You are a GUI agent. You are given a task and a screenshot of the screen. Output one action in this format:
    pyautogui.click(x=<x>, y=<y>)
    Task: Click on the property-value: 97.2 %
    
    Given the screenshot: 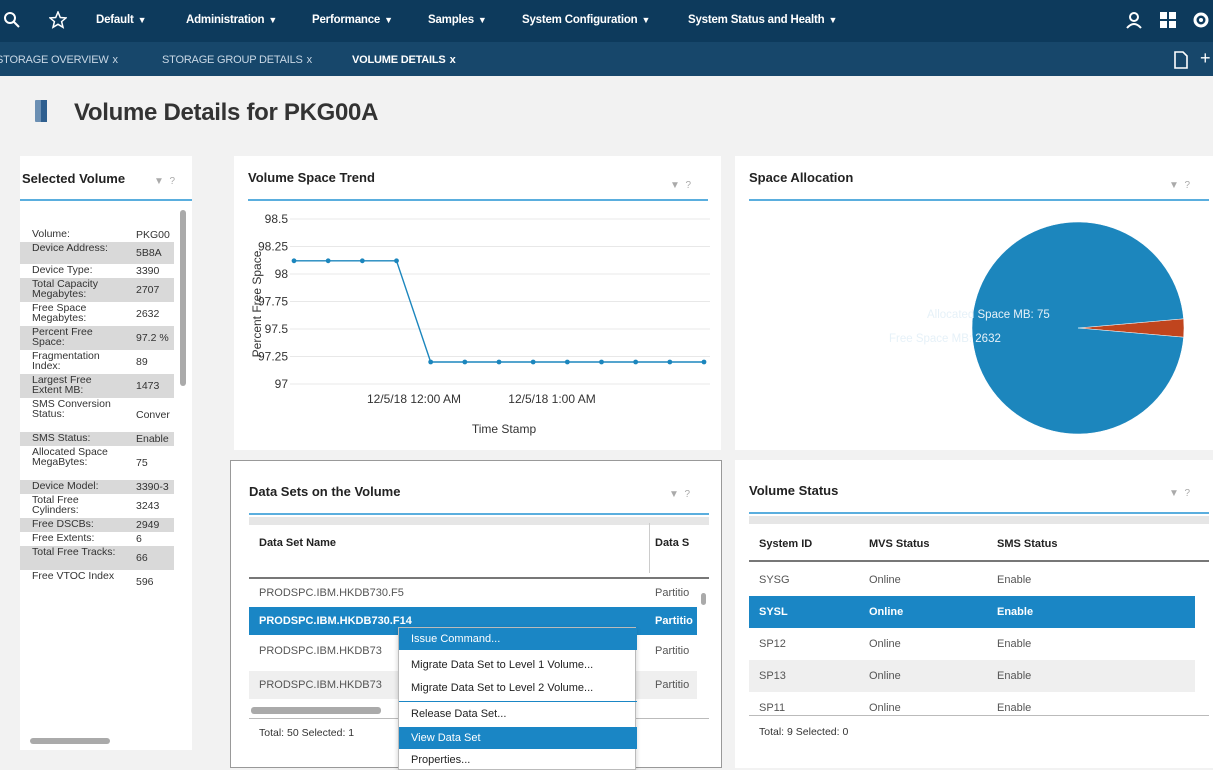 What is the action you would take?
    pyautogui.click(x=152, y=338)
    